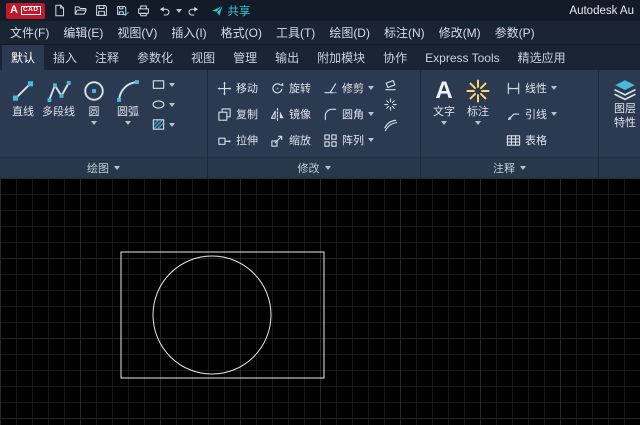  I want to click on rectangle-icon, so click(158, 84).